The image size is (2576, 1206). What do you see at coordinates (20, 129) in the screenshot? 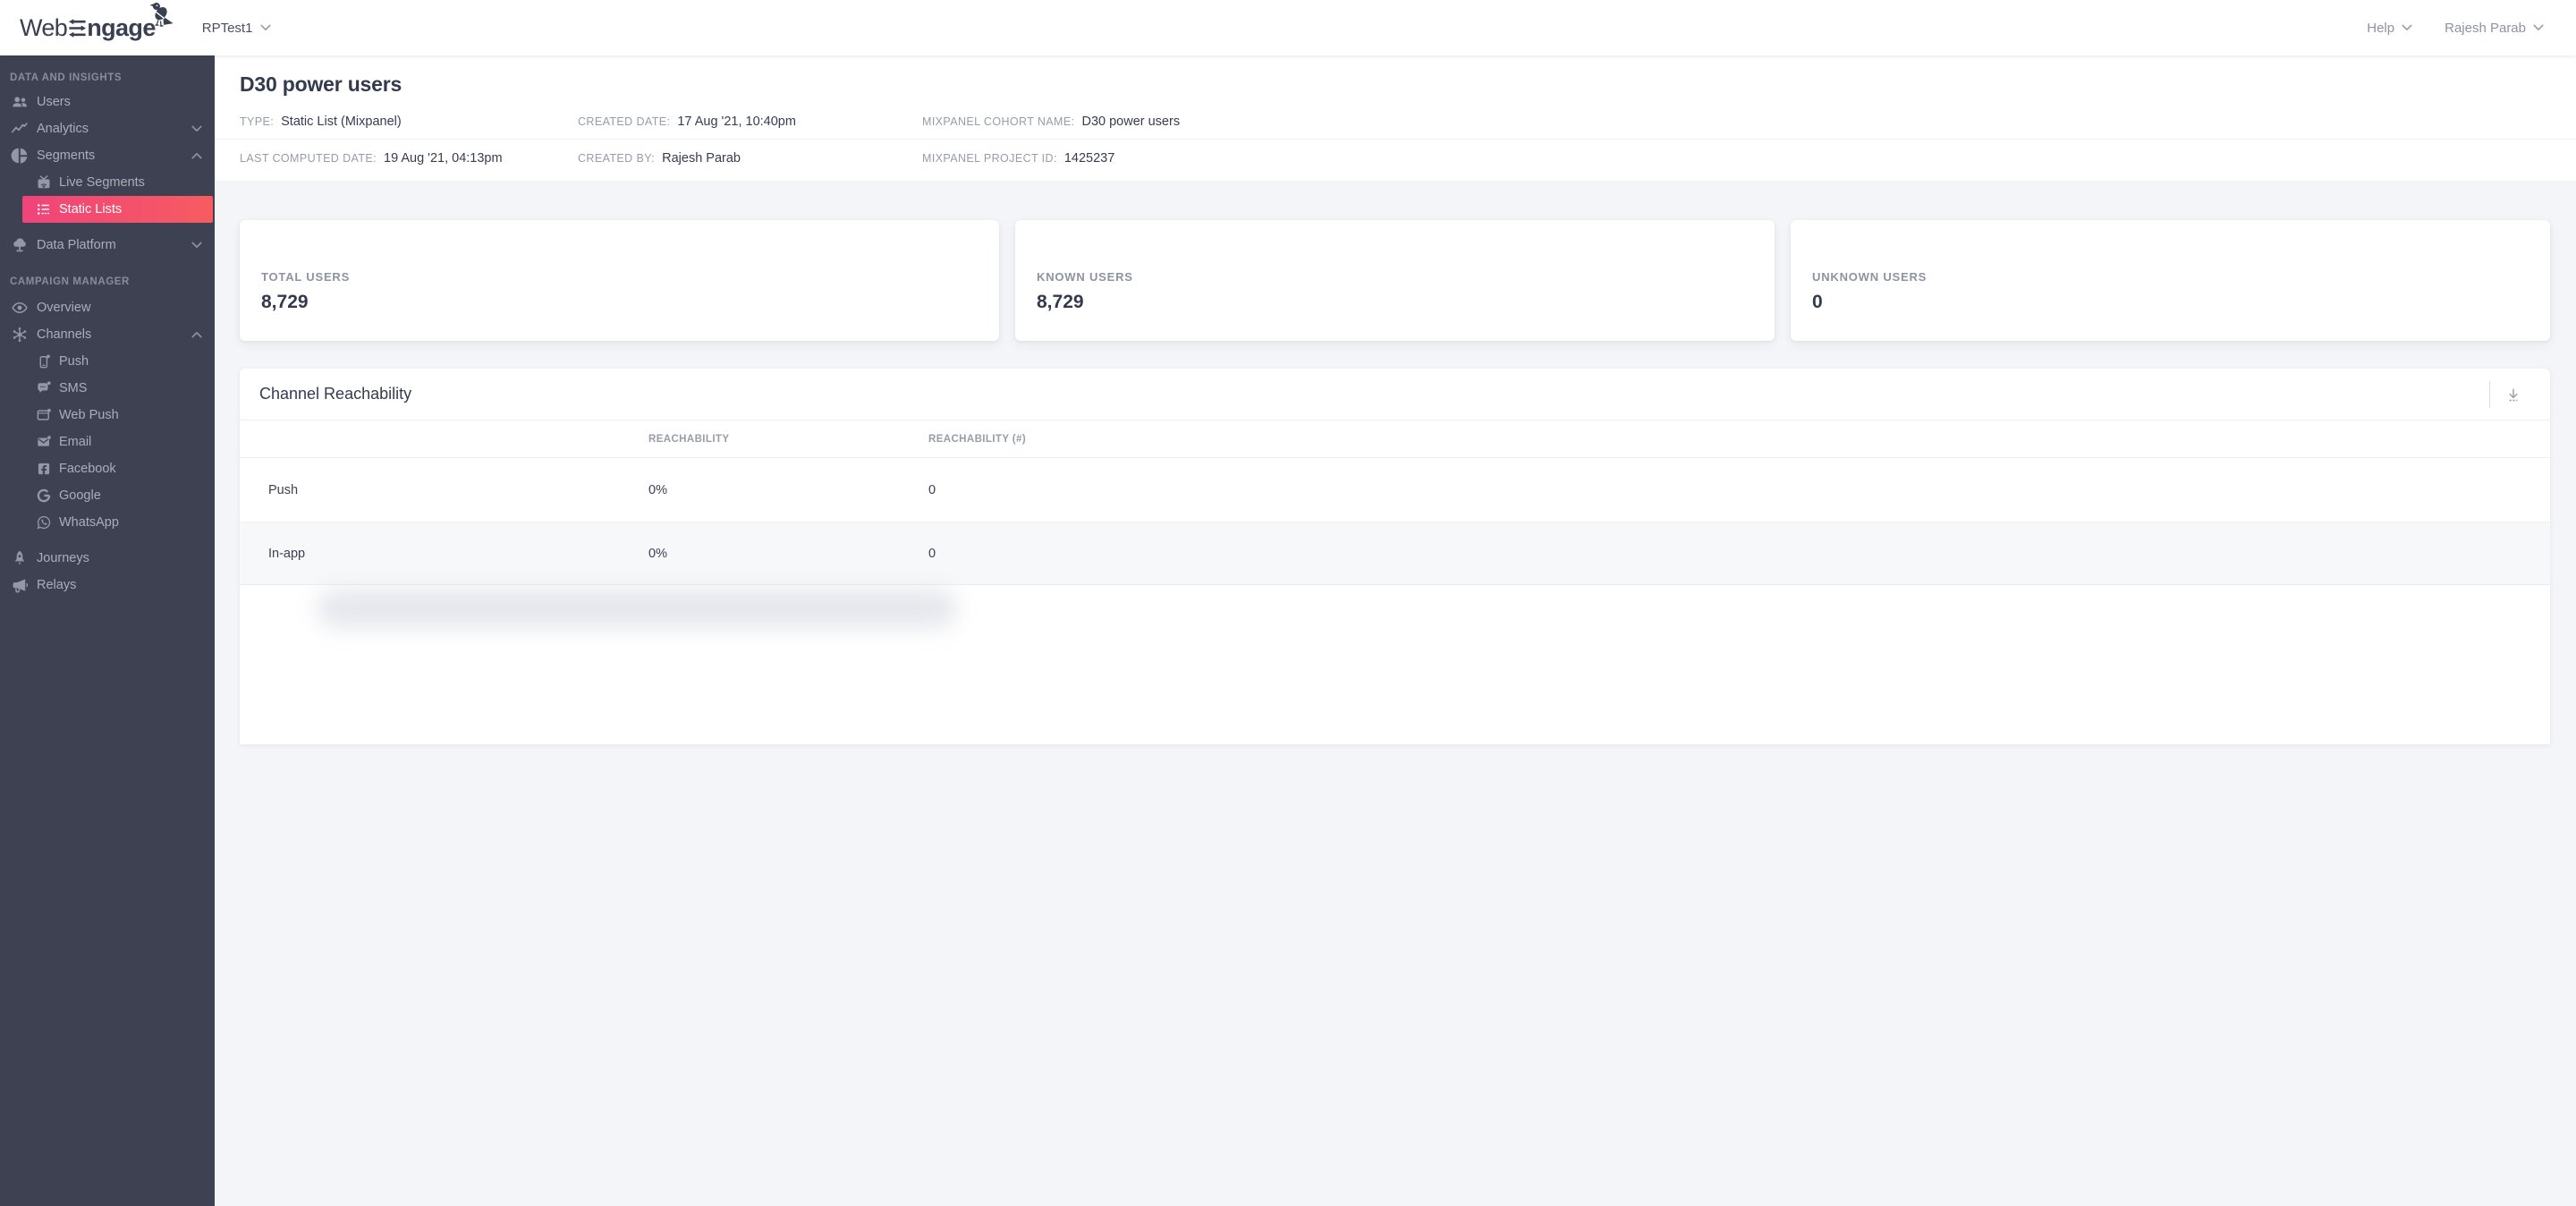
I see `analytics-icon` at bounding box center [20, 129].